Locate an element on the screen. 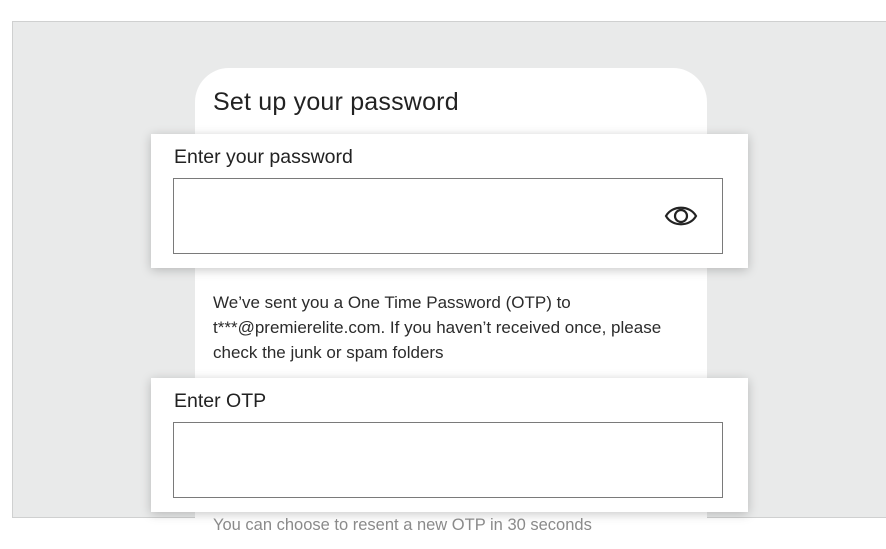  card-title: Set up your password is located at coordinates (336, 102).